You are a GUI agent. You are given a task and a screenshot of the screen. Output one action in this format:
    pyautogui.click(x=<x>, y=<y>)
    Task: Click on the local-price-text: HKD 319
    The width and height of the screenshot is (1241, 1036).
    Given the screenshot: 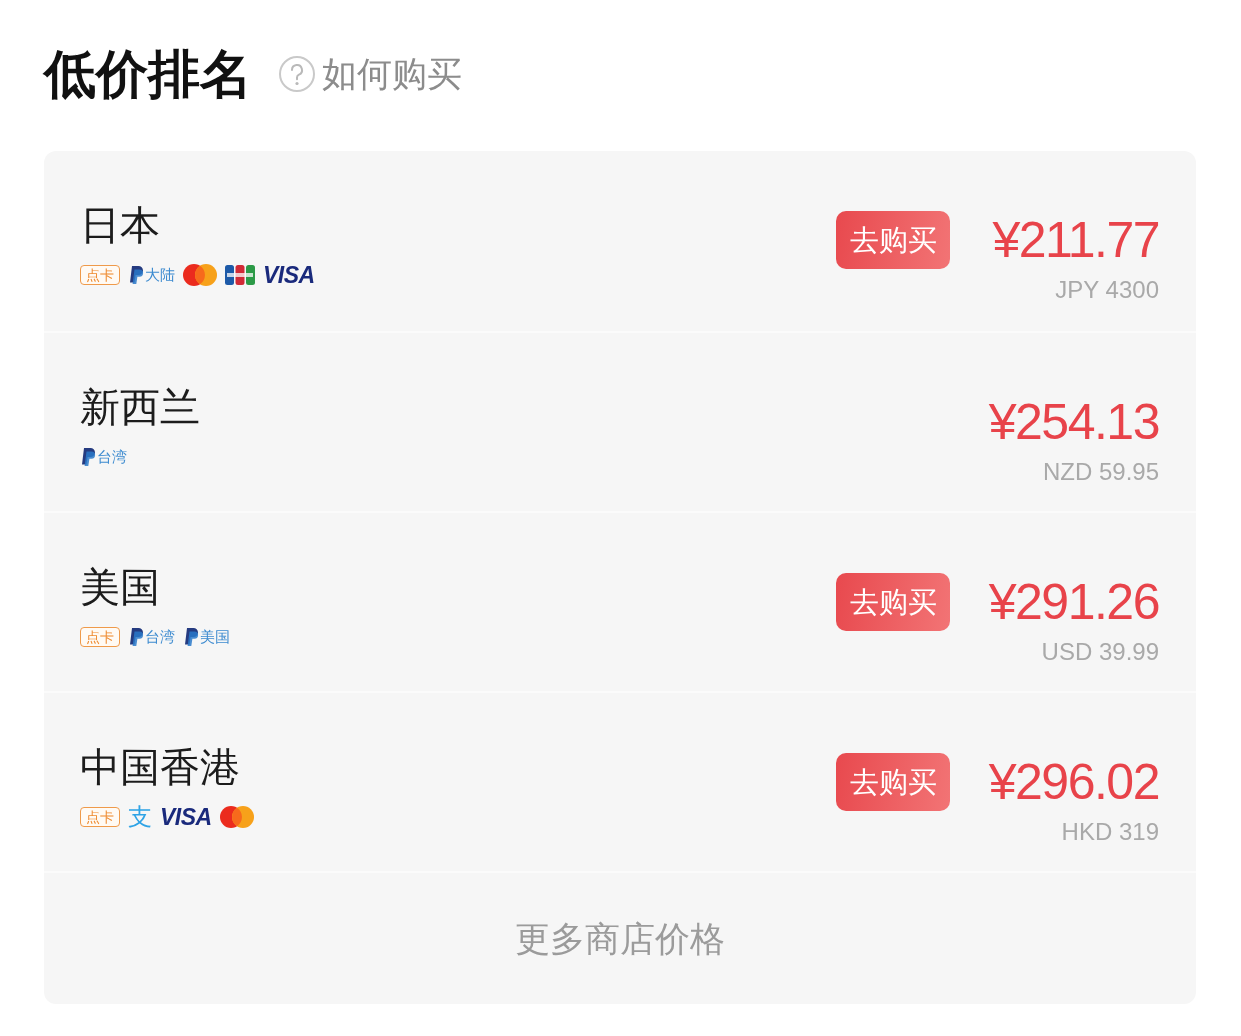 What is the action you would take?
    pyautogui.click(x=1110, y=832)
    